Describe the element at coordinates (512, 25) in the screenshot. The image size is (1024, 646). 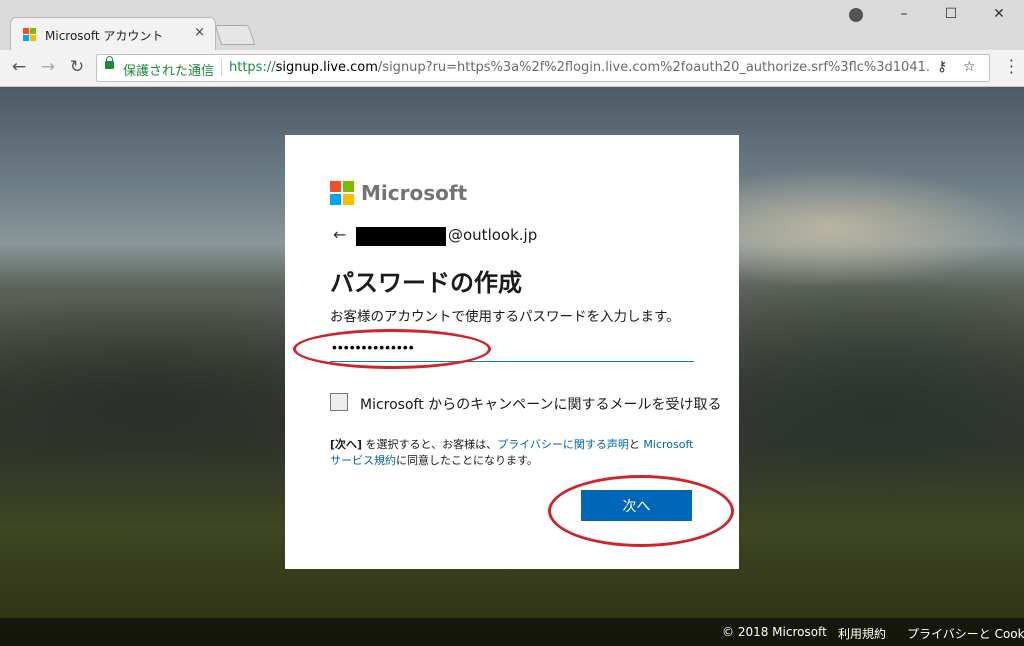
I see `browser-titlebar: Microsoft アカウント × – ☐ ✕` at that location.